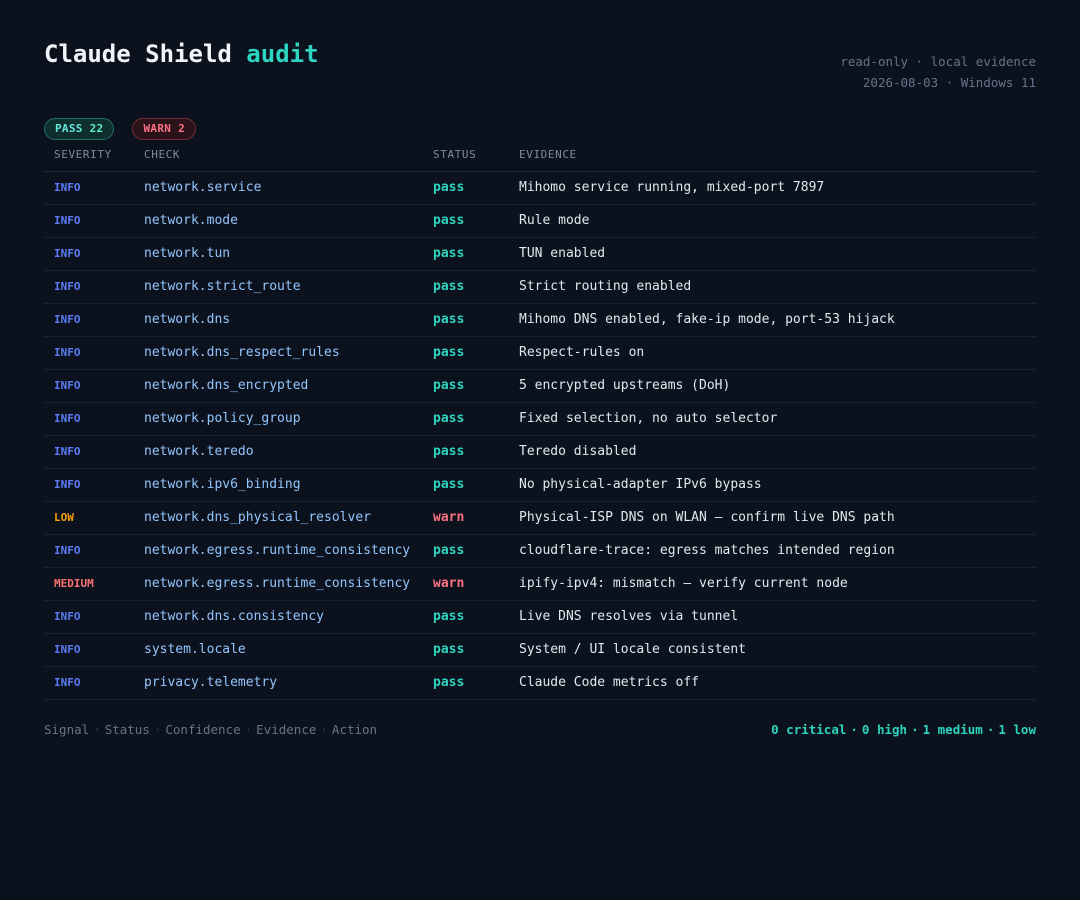 The height and width of the screenshot is (900, 1080). I want to click on summary-low: 1 low, so click(1017, 729).